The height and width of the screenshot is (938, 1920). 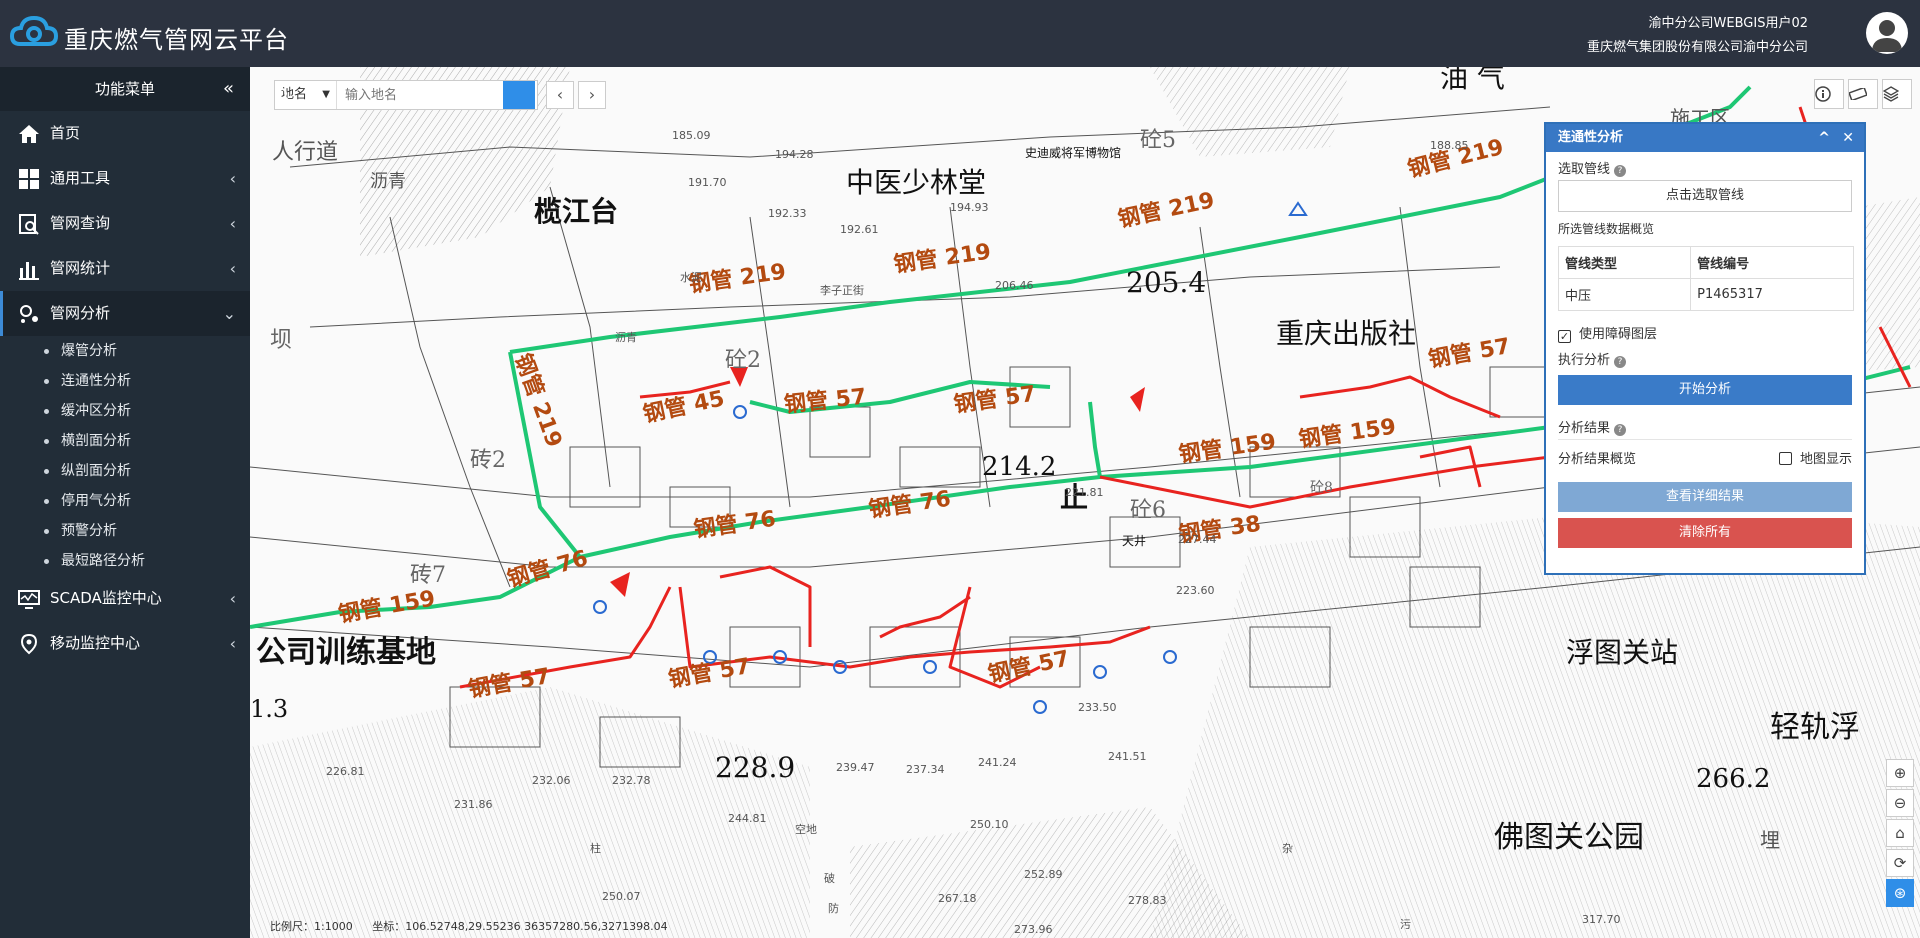 What do you see at coordinates (560, 95) in the screenshot?
I see `previous-button: ‹` at bounding box center [560, 95].